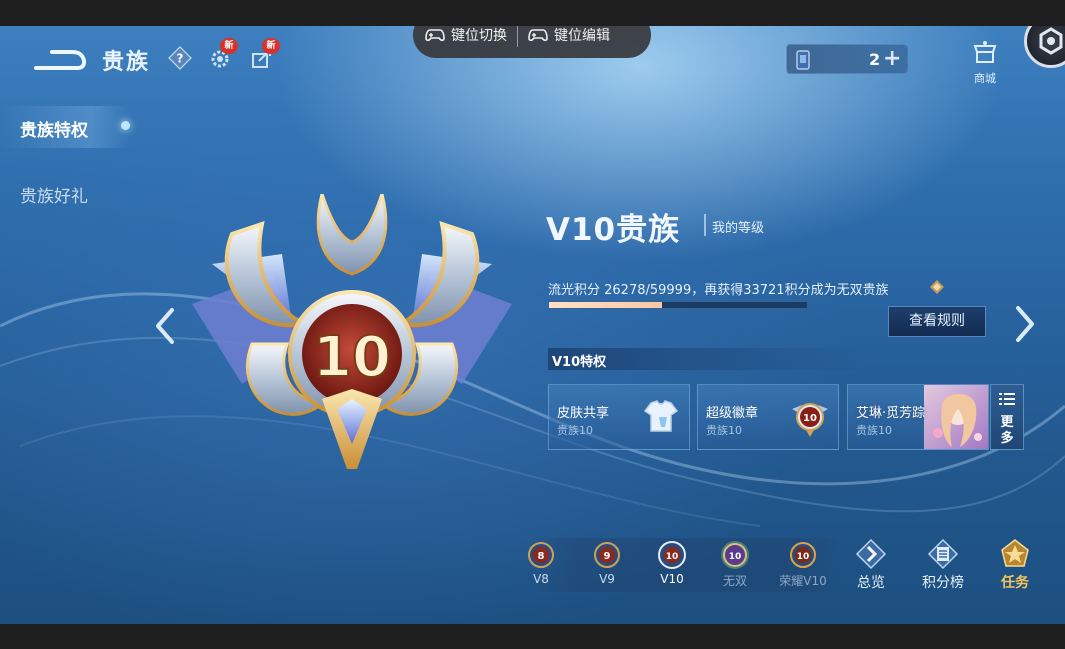 Image resolution: width=1065 pixels, height=649 pixels. What do you see at coordinates (352, 357) in the screenshot?
I see `crest-level-number: 10` at bounding box center [352, 357].